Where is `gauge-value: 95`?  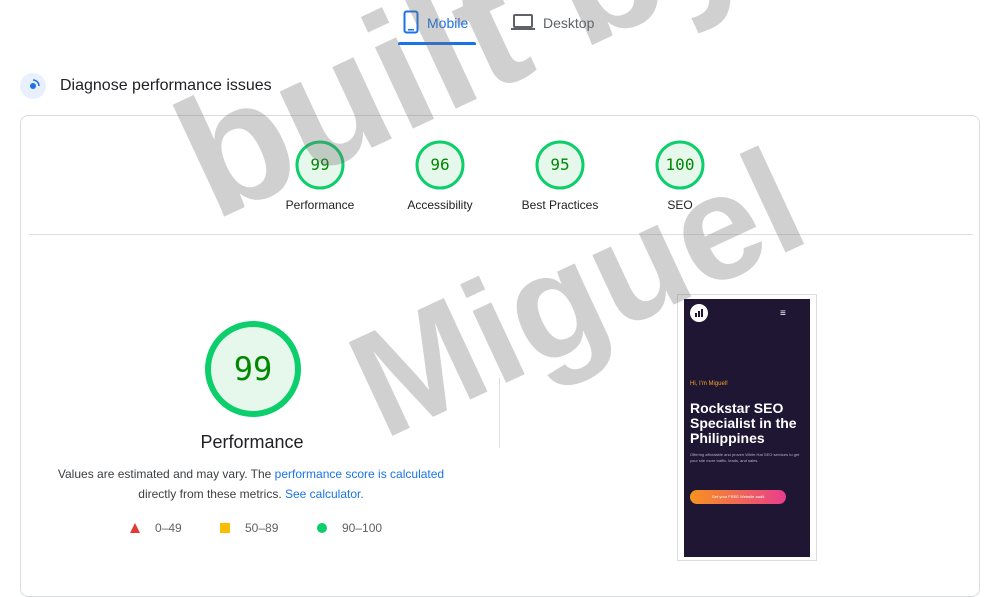 gauge-value: 95 is located at coordinates (559, 164).